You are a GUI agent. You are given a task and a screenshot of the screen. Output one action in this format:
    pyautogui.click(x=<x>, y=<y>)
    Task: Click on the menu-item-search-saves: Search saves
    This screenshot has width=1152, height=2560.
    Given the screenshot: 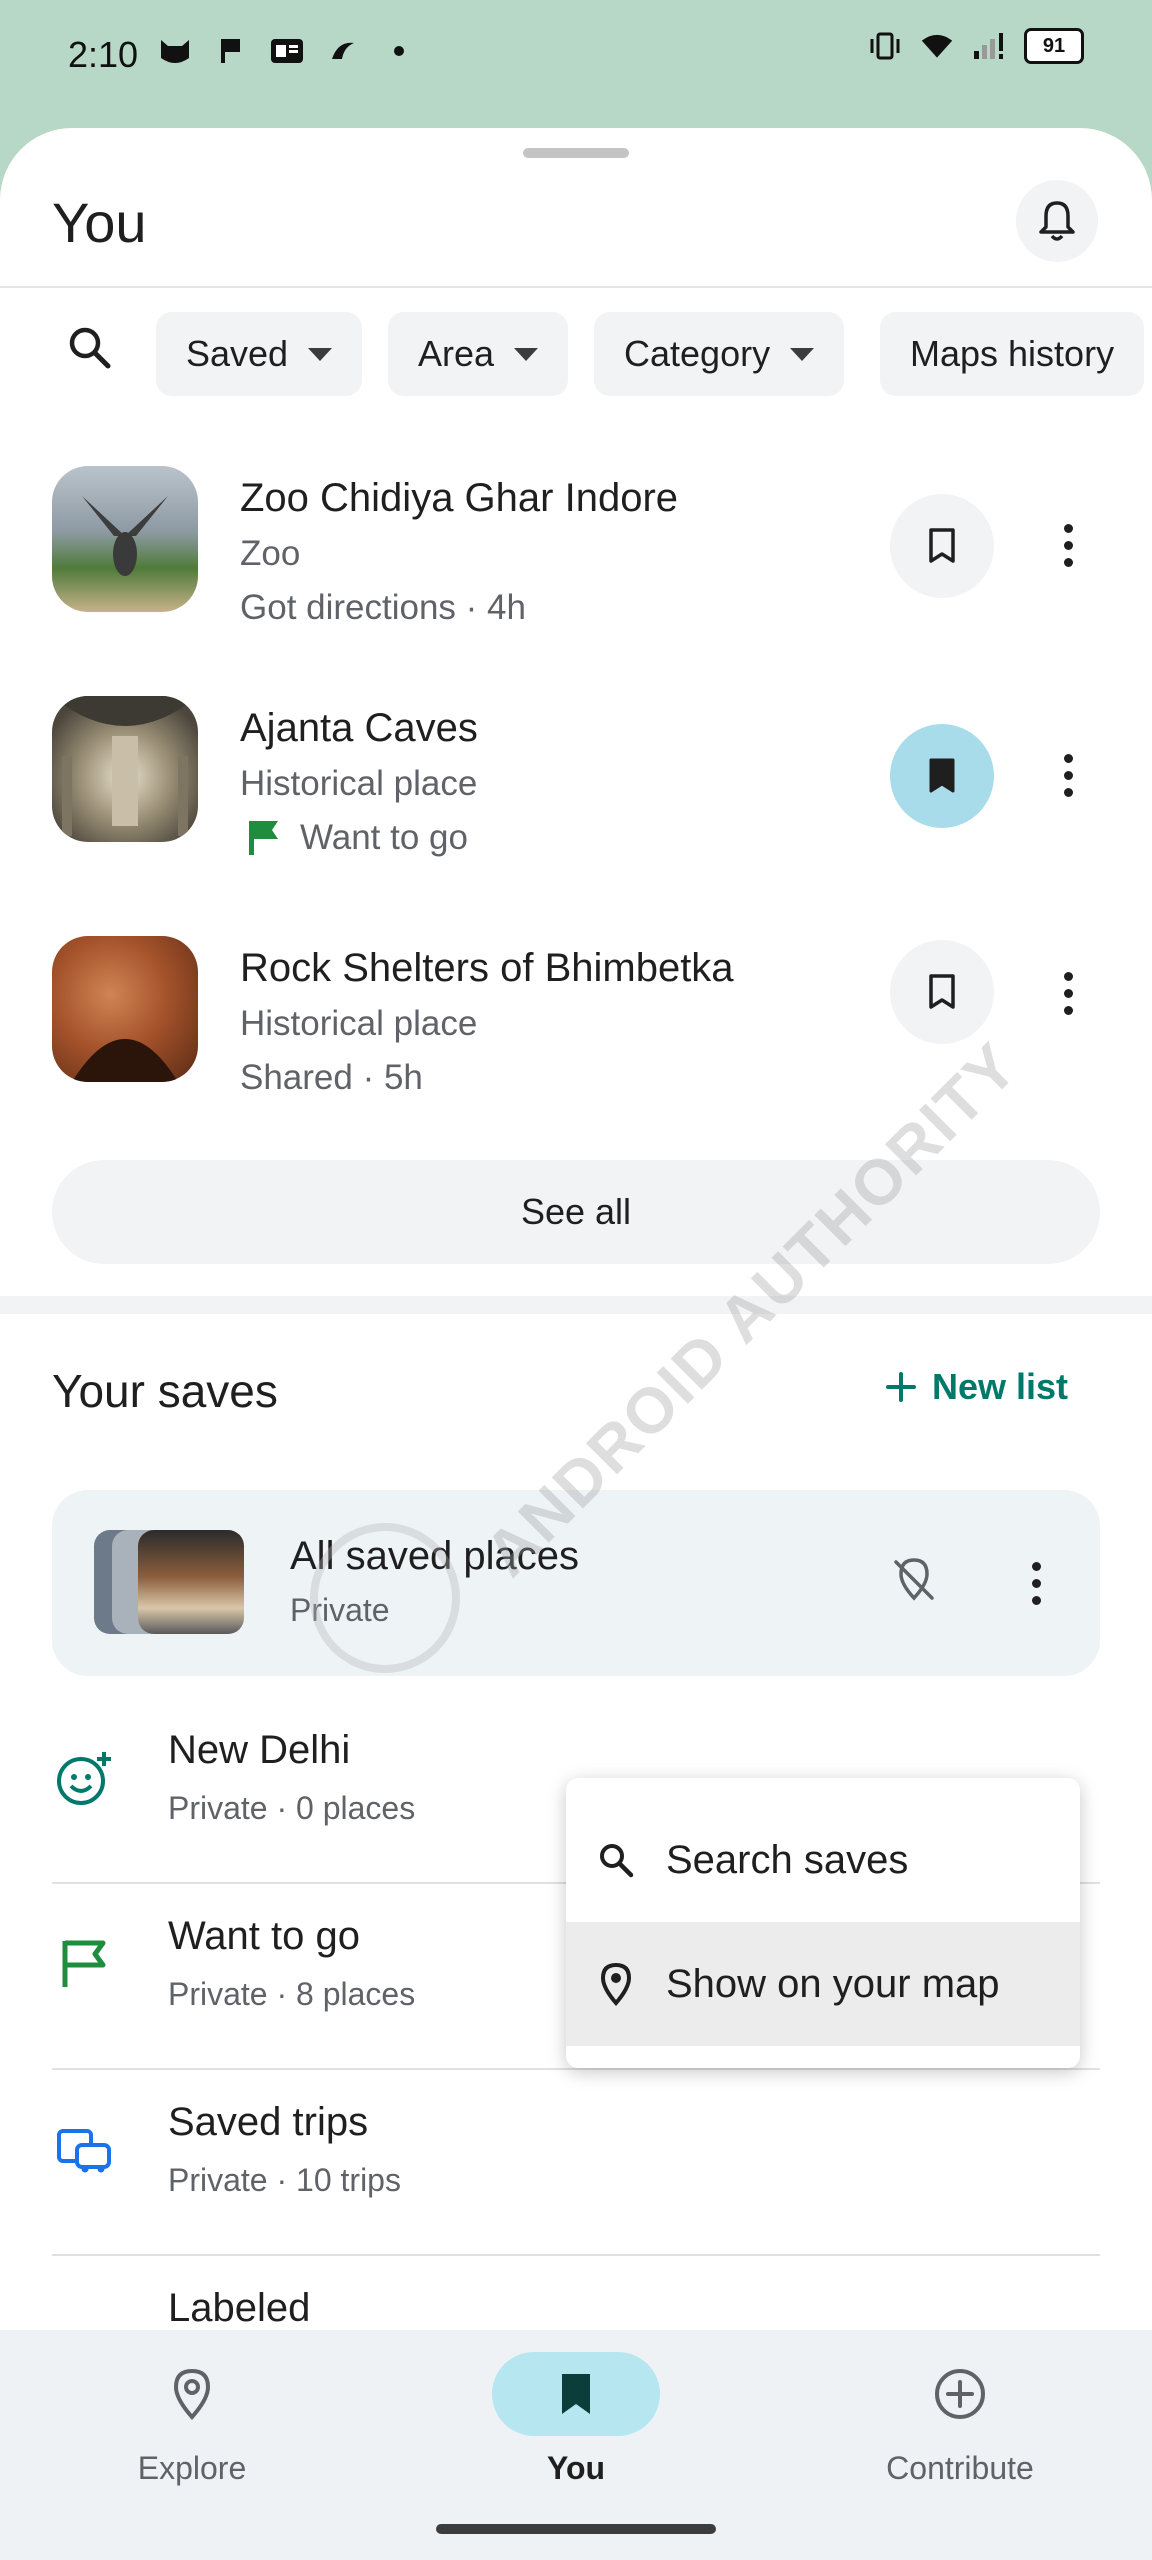 What is the action you would take?
    pyautogui.click(x=823, y=1860)
    